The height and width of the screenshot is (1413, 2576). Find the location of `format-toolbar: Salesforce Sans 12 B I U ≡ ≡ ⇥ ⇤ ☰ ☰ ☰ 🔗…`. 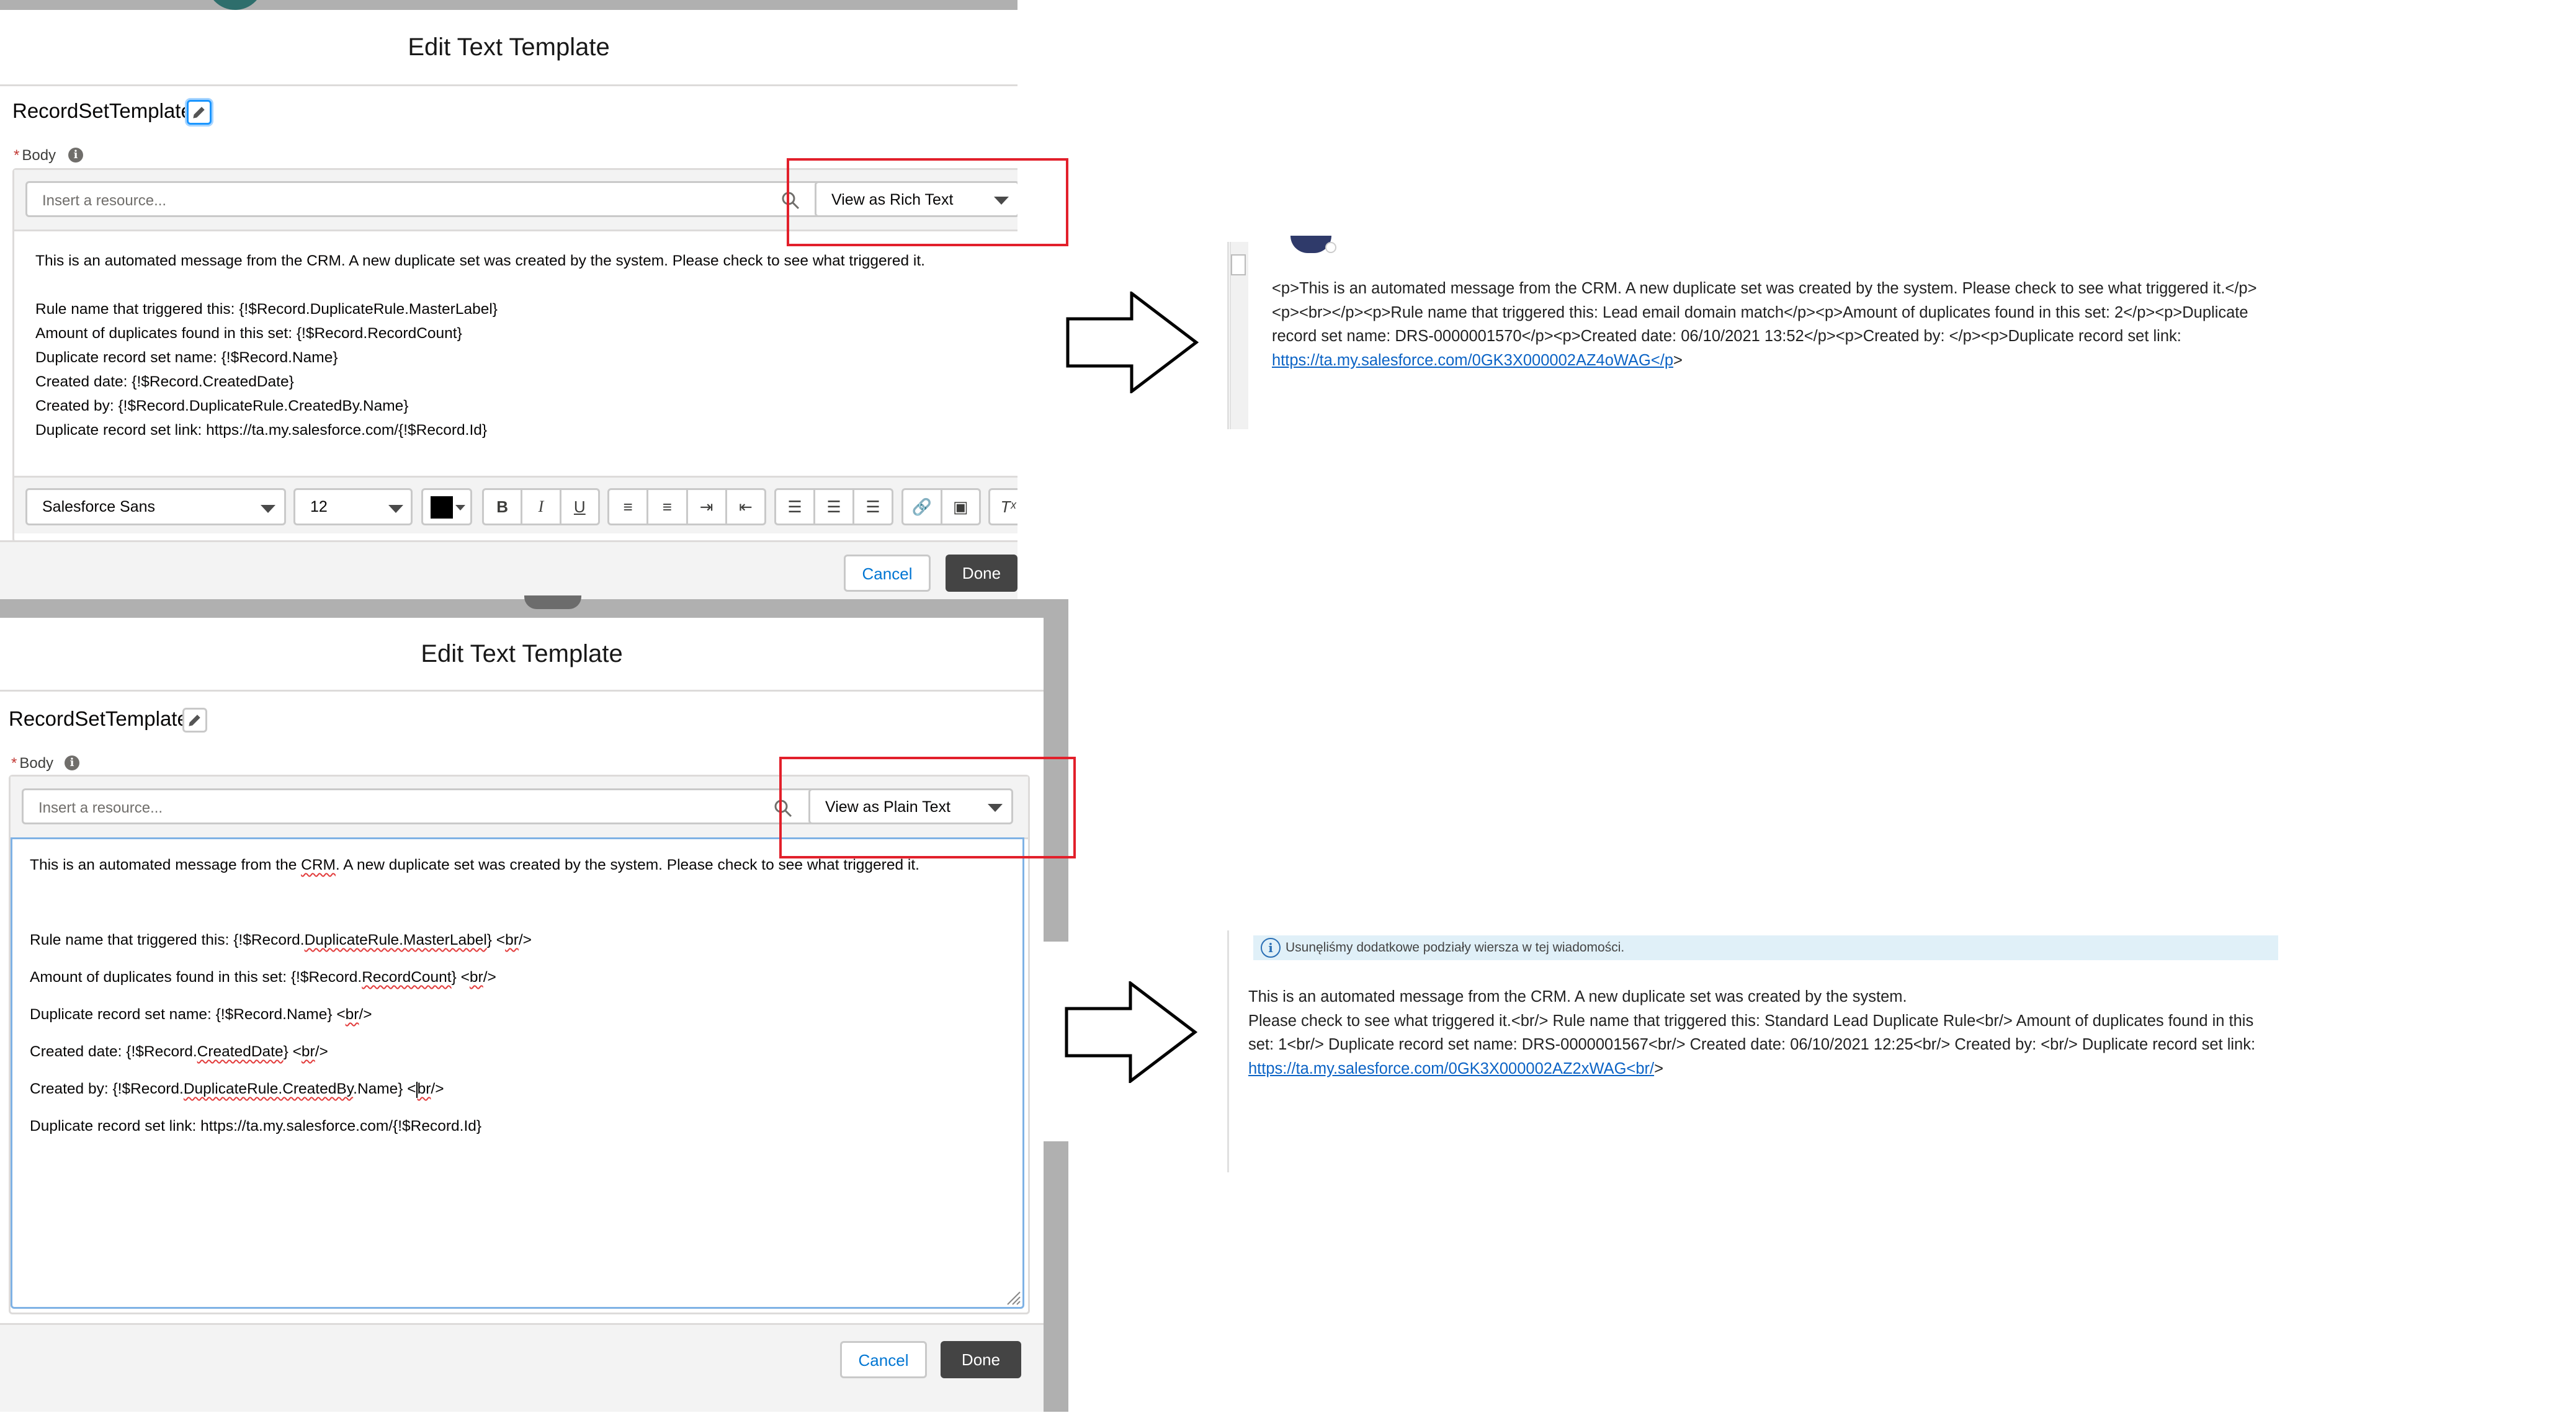

format-toolbar: Salesforce Sans 12 B I U ≡ ≡ ⇥ ⇤ ☰ ☰ ☰ 🔗… is located at coordinates (515, 504).